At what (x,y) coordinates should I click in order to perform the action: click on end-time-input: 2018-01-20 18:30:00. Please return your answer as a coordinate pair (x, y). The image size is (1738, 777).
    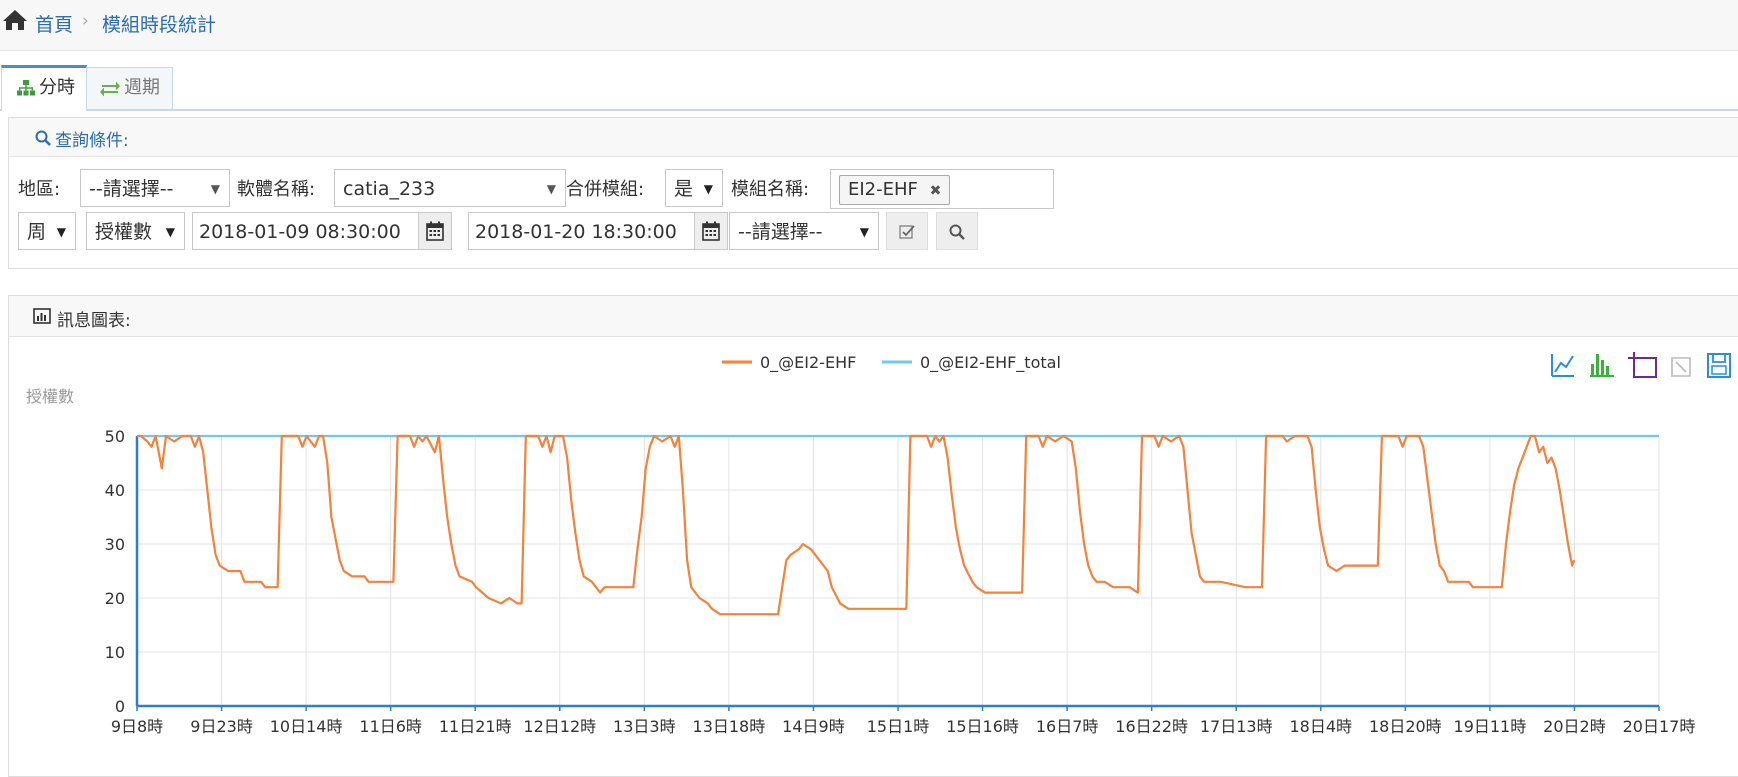
    Looking at the image, I should click on (598, 231).